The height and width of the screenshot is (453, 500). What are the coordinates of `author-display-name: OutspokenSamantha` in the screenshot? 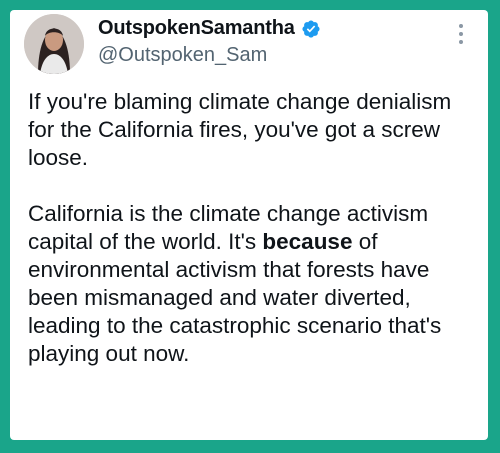 It's located at (196, 28).